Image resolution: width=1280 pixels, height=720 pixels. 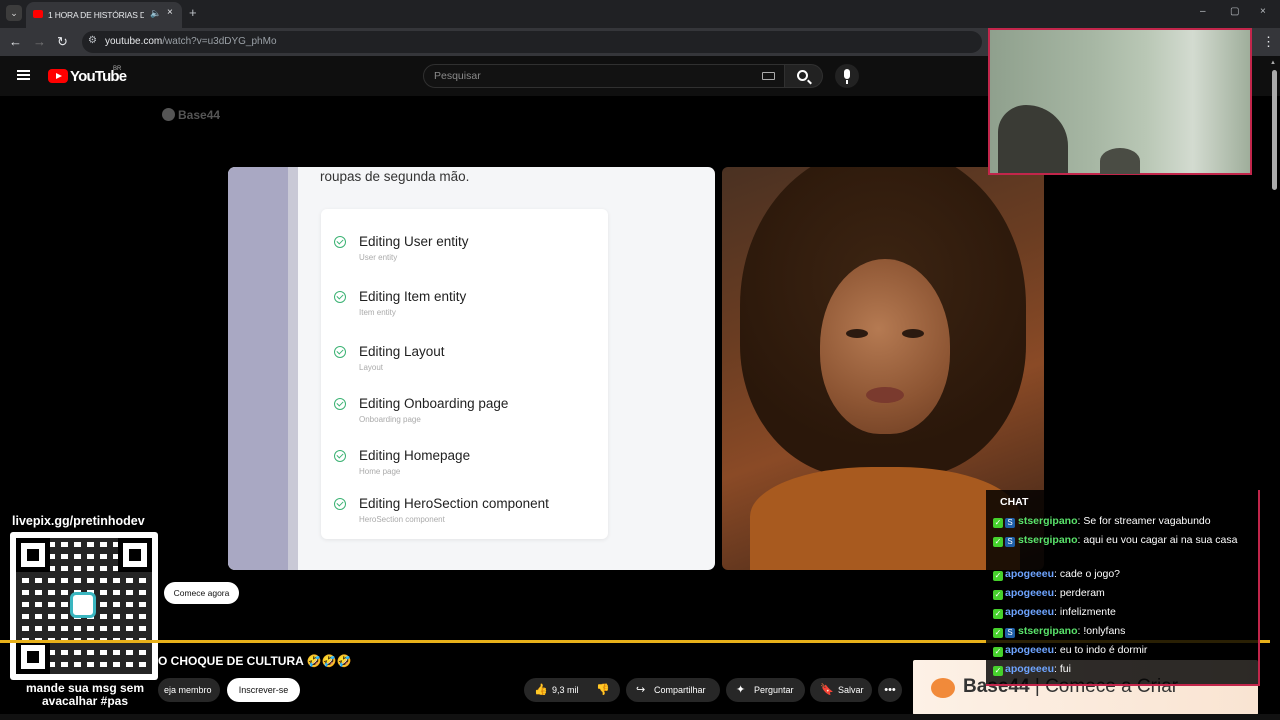 What do you see at coordinates (395, 176) in the screenshot?
I see `slide-intro-text: roupas de segunda mão.` at bounding box center [395, 176].